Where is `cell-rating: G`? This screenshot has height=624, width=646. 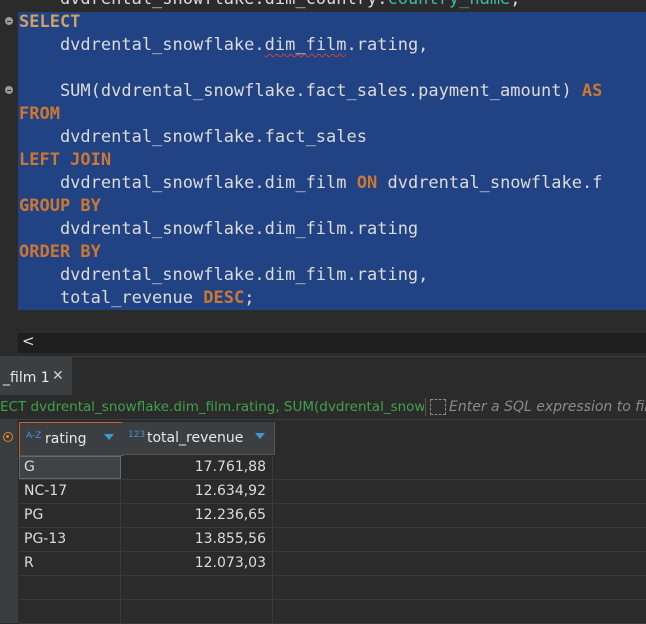 cell-rating: G is located at coordinates (70, 467).